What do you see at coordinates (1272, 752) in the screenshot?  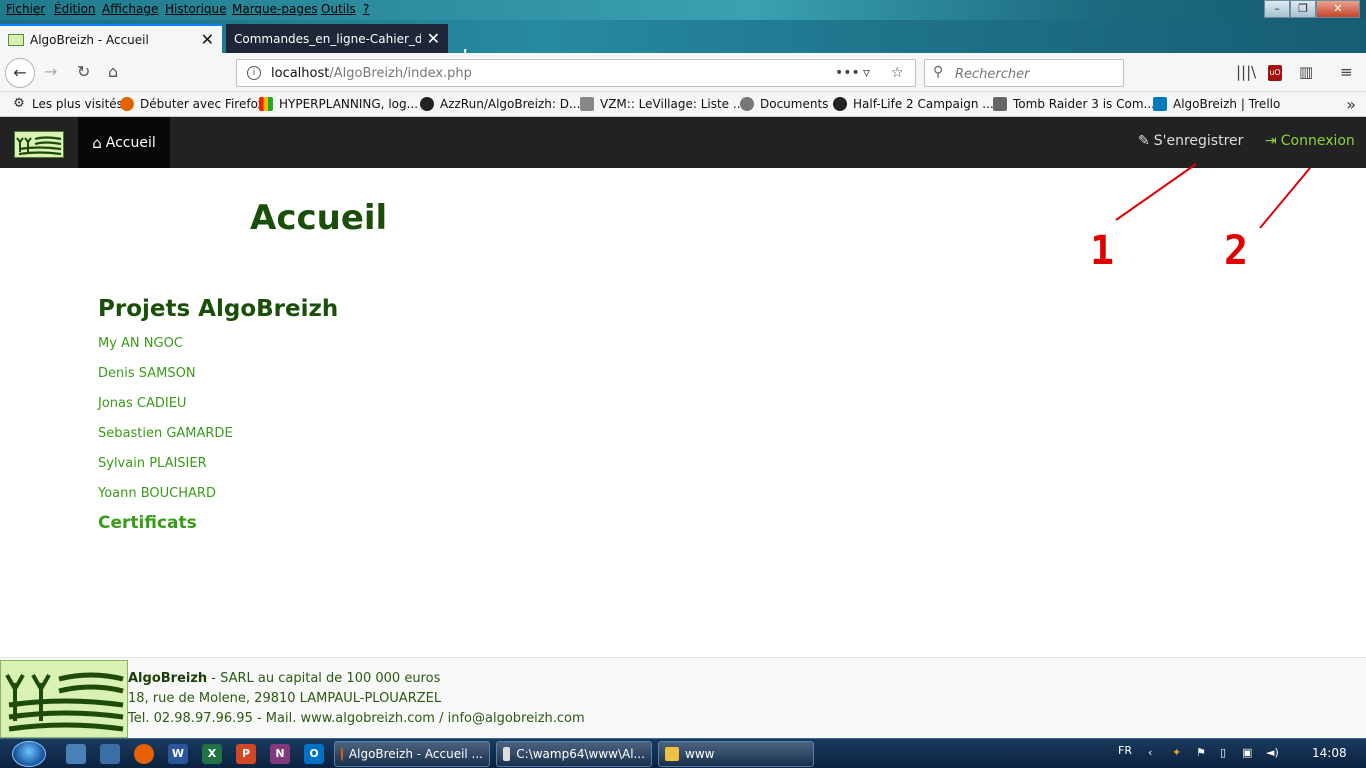 I see `volume-icon: ◄)` at bounding box center [1272, 752].